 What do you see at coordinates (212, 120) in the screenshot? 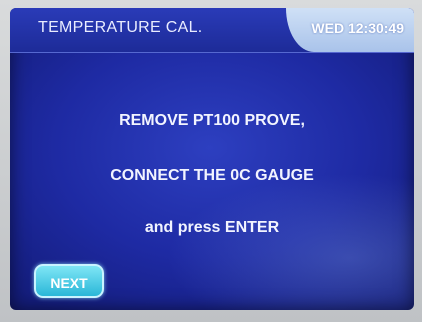
I see `instruction-line-1: REMOVE PT100 PROVE,` at bounding box center [212, 120].